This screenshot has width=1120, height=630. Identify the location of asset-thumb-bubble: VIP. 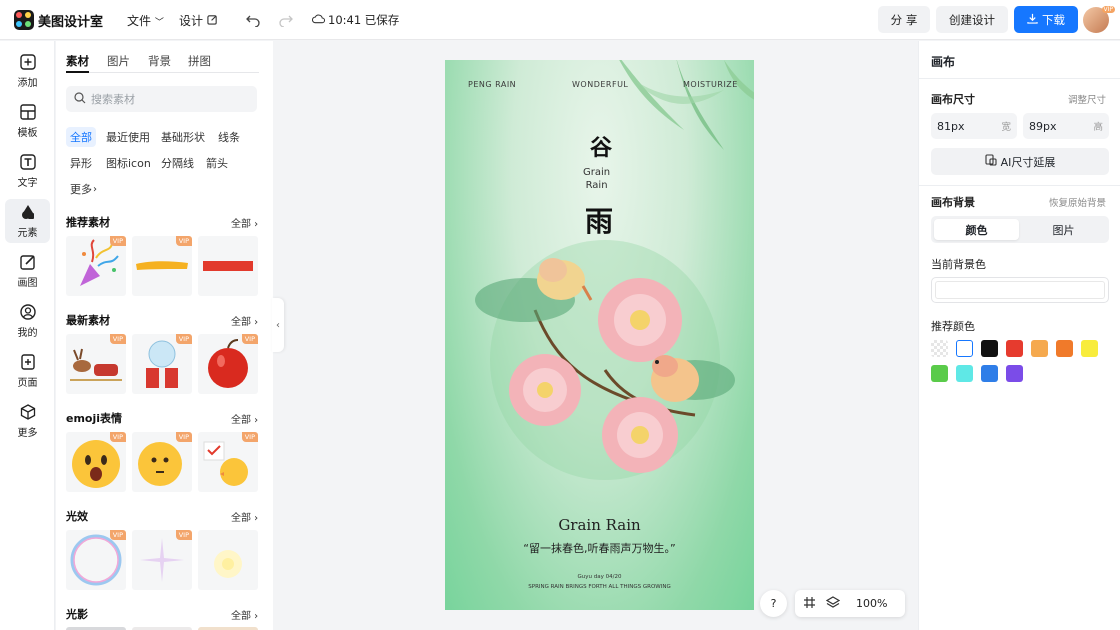
(96, 560).